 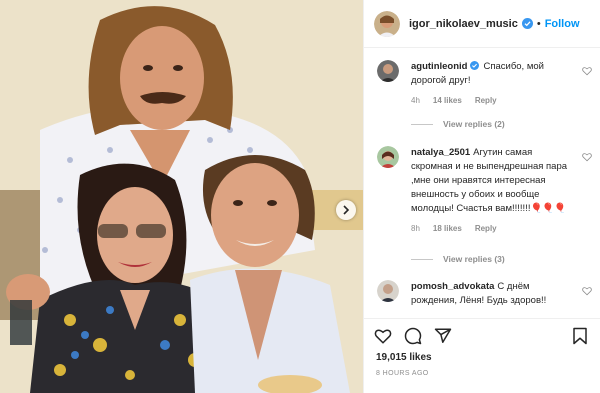 I want to click on post-author-username: igor_nikolaev_music, so click(x=463, y=24).